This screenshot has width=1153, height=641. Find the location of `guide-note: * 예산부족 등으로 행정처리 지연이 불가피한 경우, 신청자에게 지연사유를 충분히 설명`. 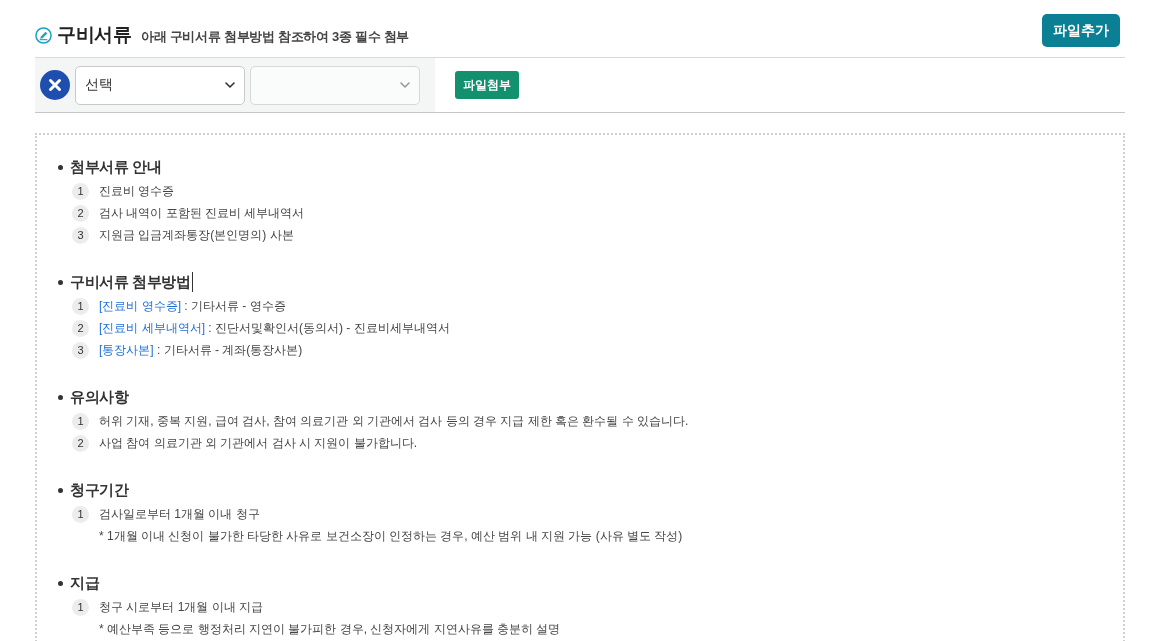

guide-note: * 예산부족 등으로 행정처리 지연이 불가피한 경우, 신청자에게 지연사유를 충분히 설명 is located at coordinates (330, 629).